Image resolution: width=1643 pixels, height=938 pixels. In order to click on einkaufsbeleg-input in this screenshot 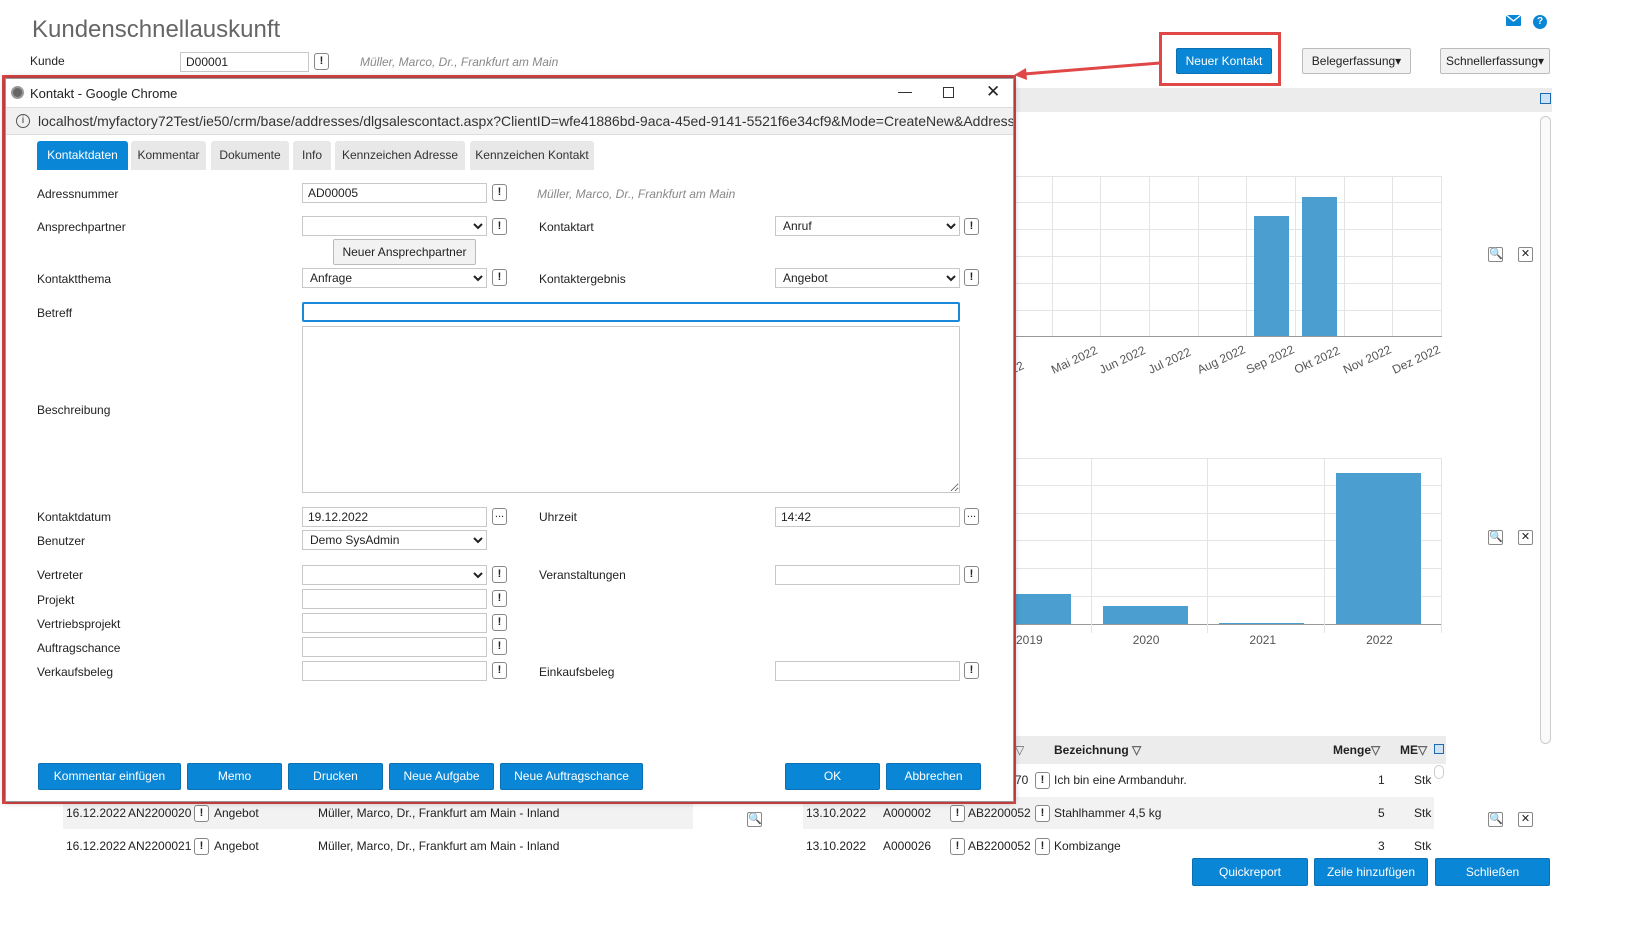, I will do `click(867, 671)`.